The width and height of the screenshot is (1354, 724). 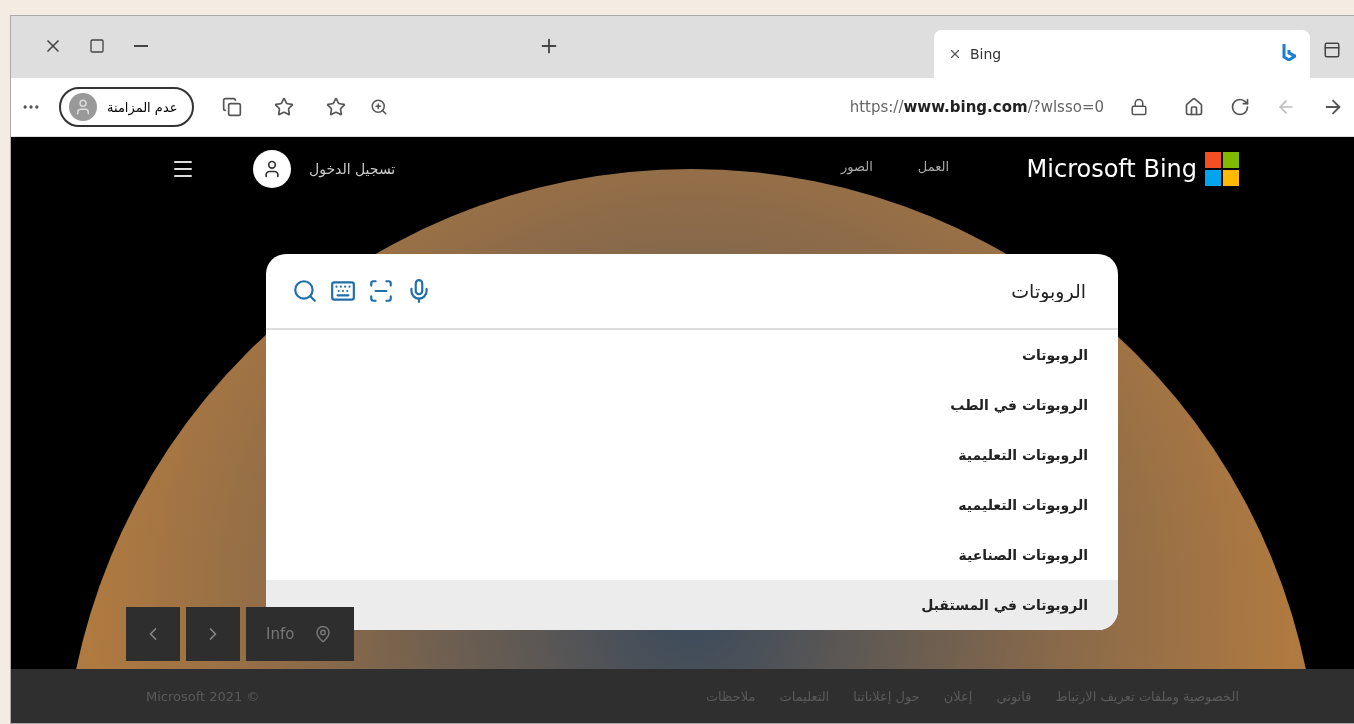 I want to click on nav-link: العمل, so click(x=933, y=166).